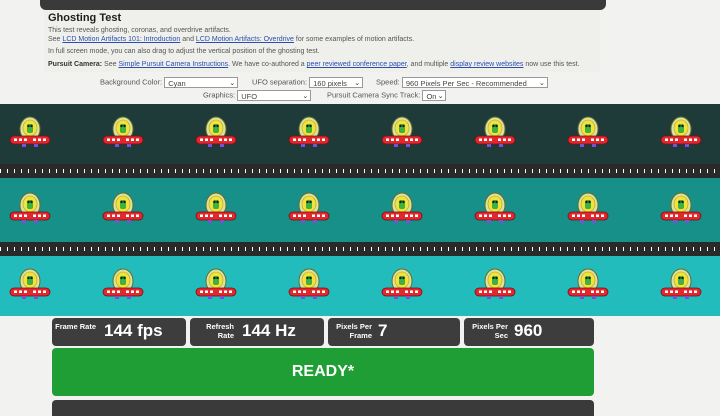 This screenshot has width=720, height=416. Describe the element at coordinates (323, 372) in the screenshot. I see `ready-status: READY*` at that location.